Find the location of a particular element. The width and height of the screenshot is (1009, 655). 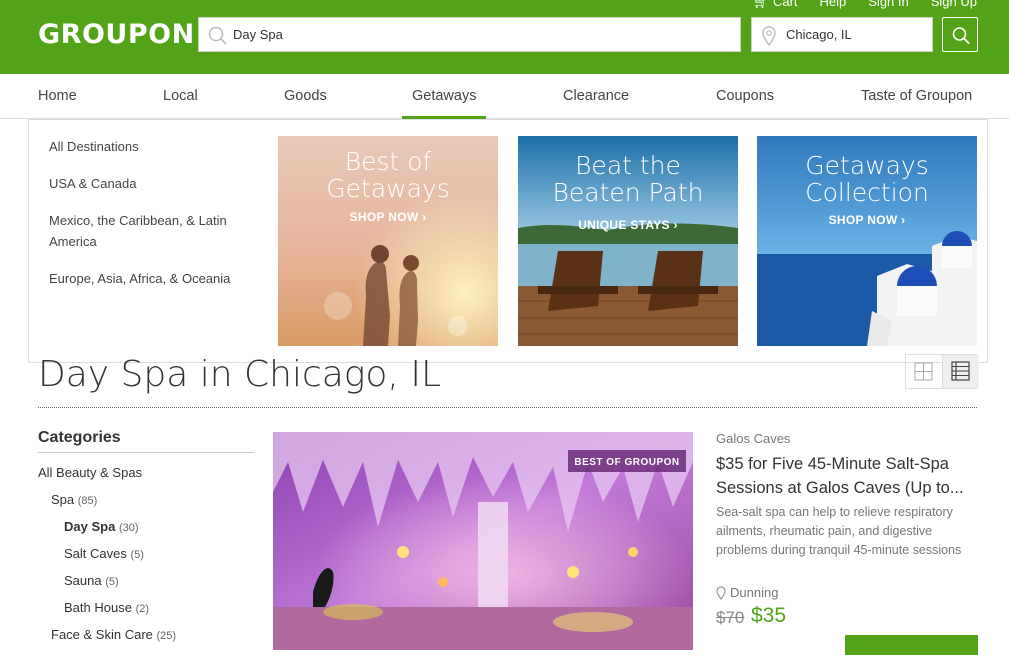

section-divider is located at coordinates (507, 407).